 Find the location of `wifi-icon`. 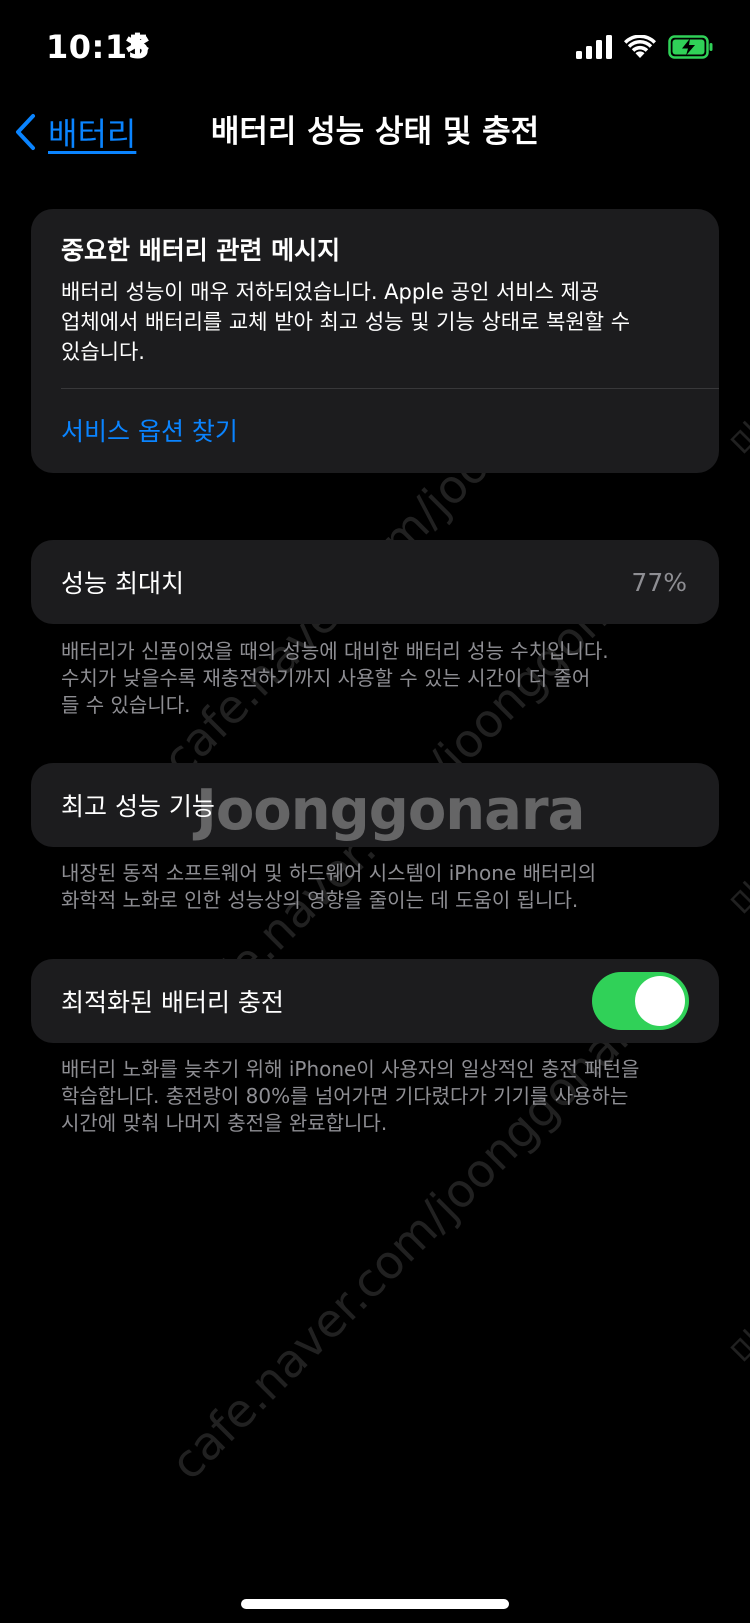

wifi-icon is located at coordinates (640, 46).